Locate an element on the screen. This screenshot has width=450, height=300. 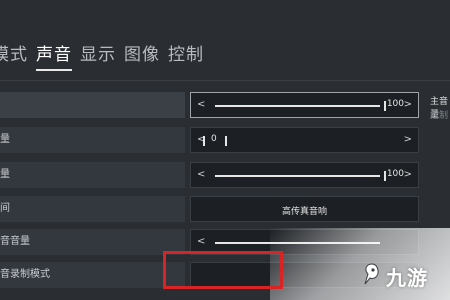
slider-value: 0 is located at coordinates (214, 139).